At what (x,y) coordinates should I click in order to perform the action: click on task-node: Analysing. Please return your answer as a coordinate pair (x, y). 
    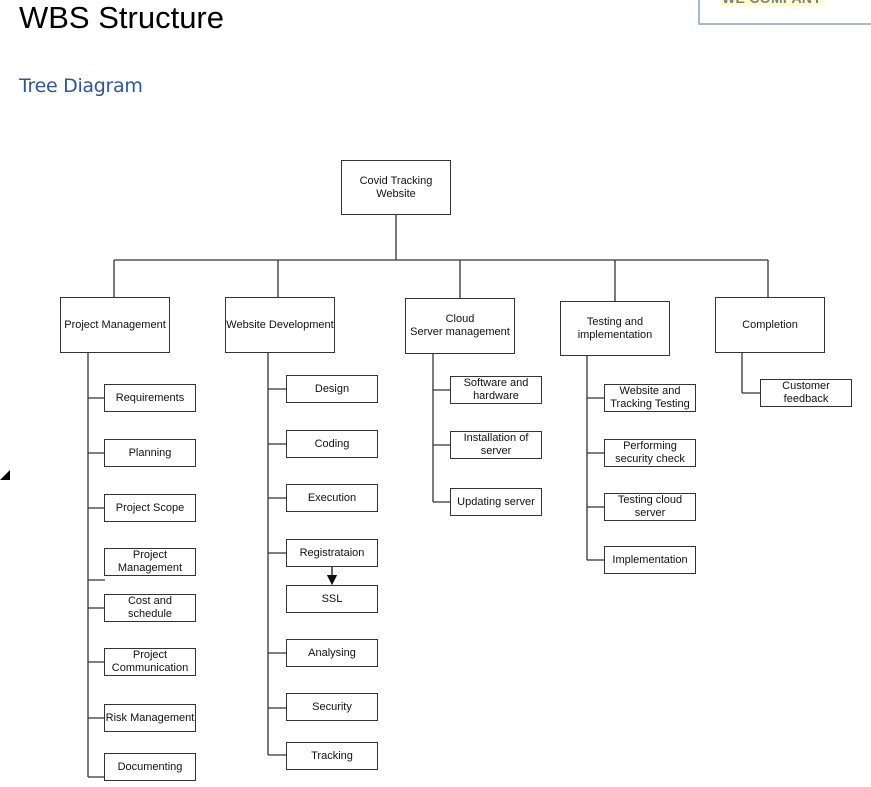
    Looking at the image, I should click on (332, 653).